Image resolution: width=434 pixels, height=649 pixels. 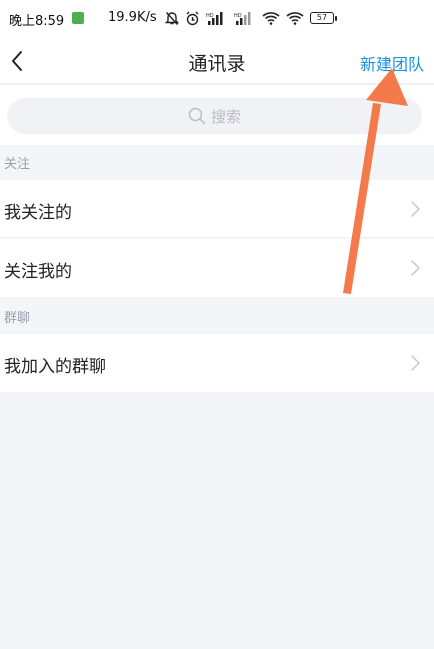 What do you see at coordinates (172, 18) in the screenshot?
I see `mute-bell-icon` at bounding box center [172, 18].